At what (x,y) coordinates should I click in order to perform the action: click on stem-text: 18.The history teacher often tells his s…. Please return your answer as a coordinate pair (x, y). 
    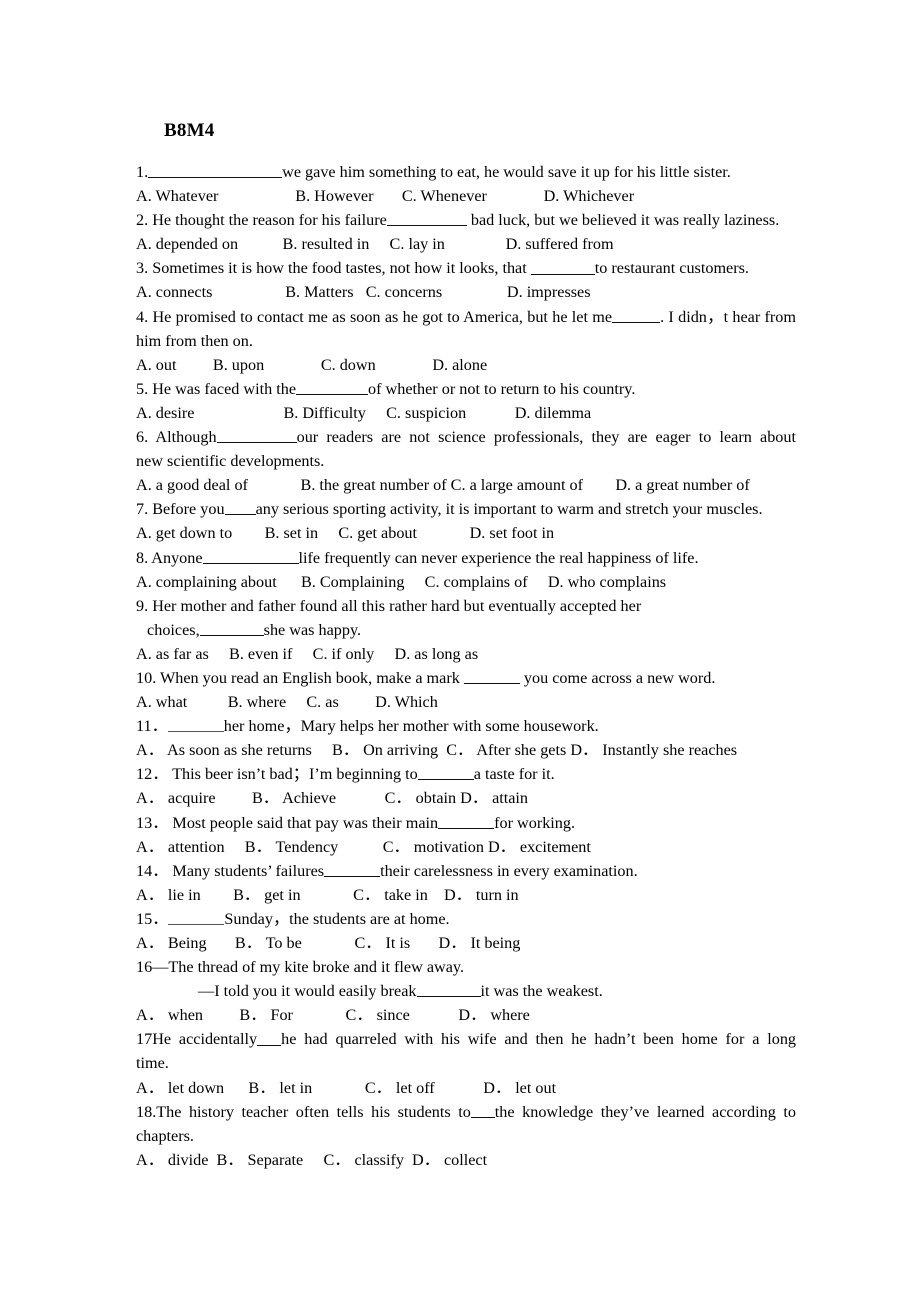
    Looking at the image, I should click on (303, 1111).